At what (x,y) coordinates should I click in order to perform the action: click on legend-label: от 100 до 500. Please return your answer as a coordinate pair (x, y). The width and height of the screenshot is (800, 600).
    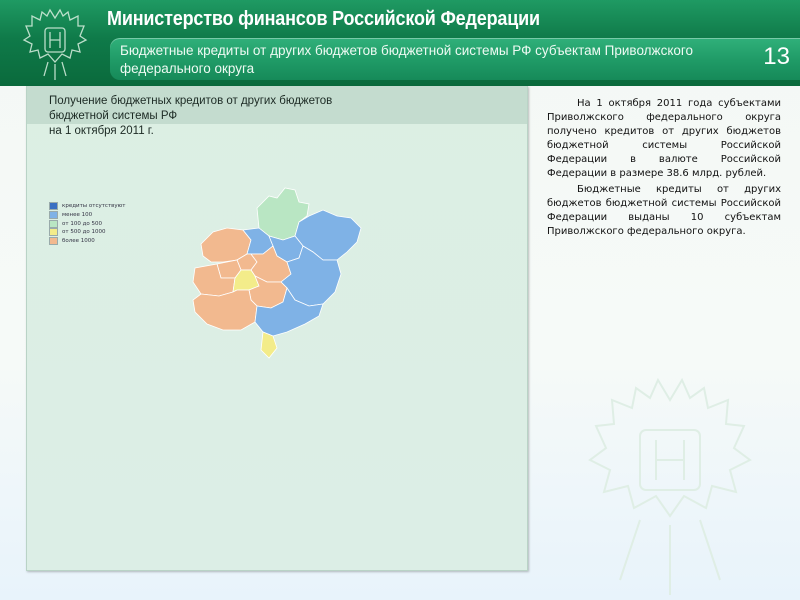
    Looking at the image, I should click on (82, 223).